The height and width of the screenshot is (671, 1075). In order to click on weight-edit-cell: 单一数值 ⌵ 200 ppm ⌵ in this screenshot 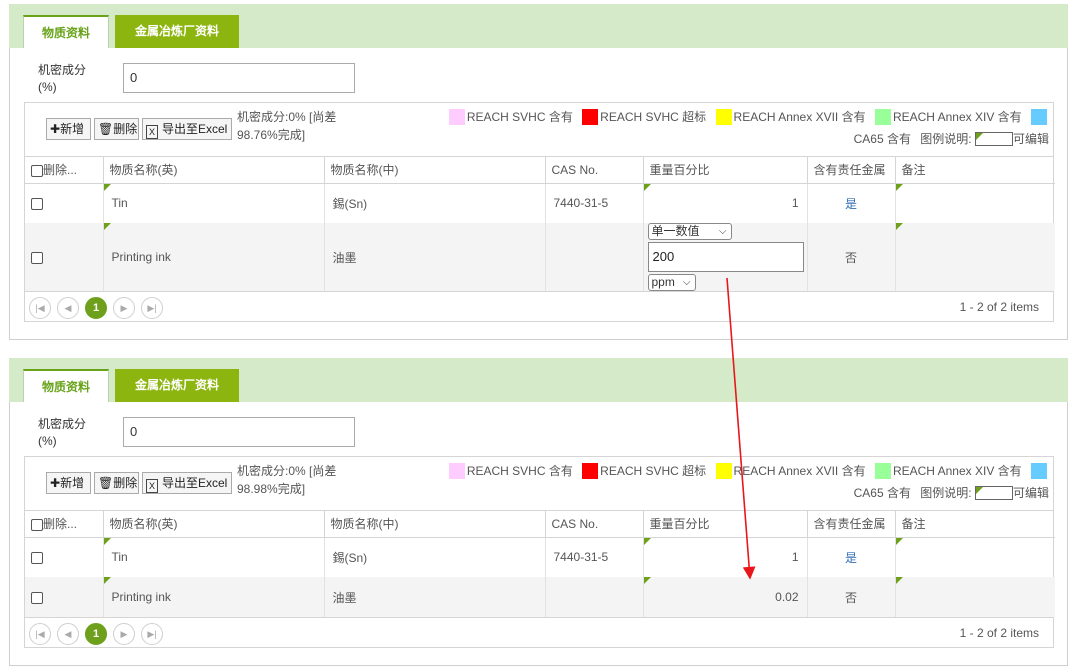, I will do `click(725, 257)`.